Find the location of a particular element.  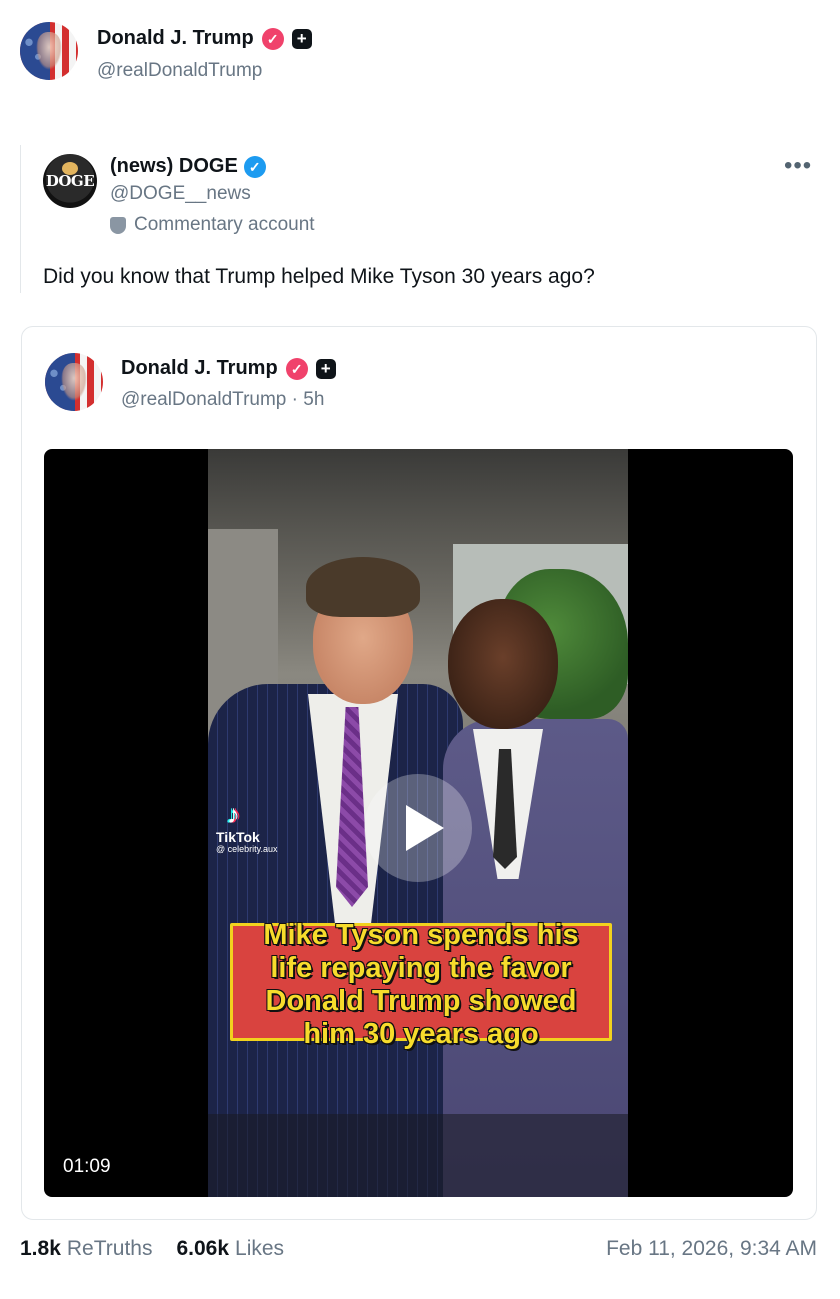

retruths-label: ReTruths is located at coordinates (110, 1249).